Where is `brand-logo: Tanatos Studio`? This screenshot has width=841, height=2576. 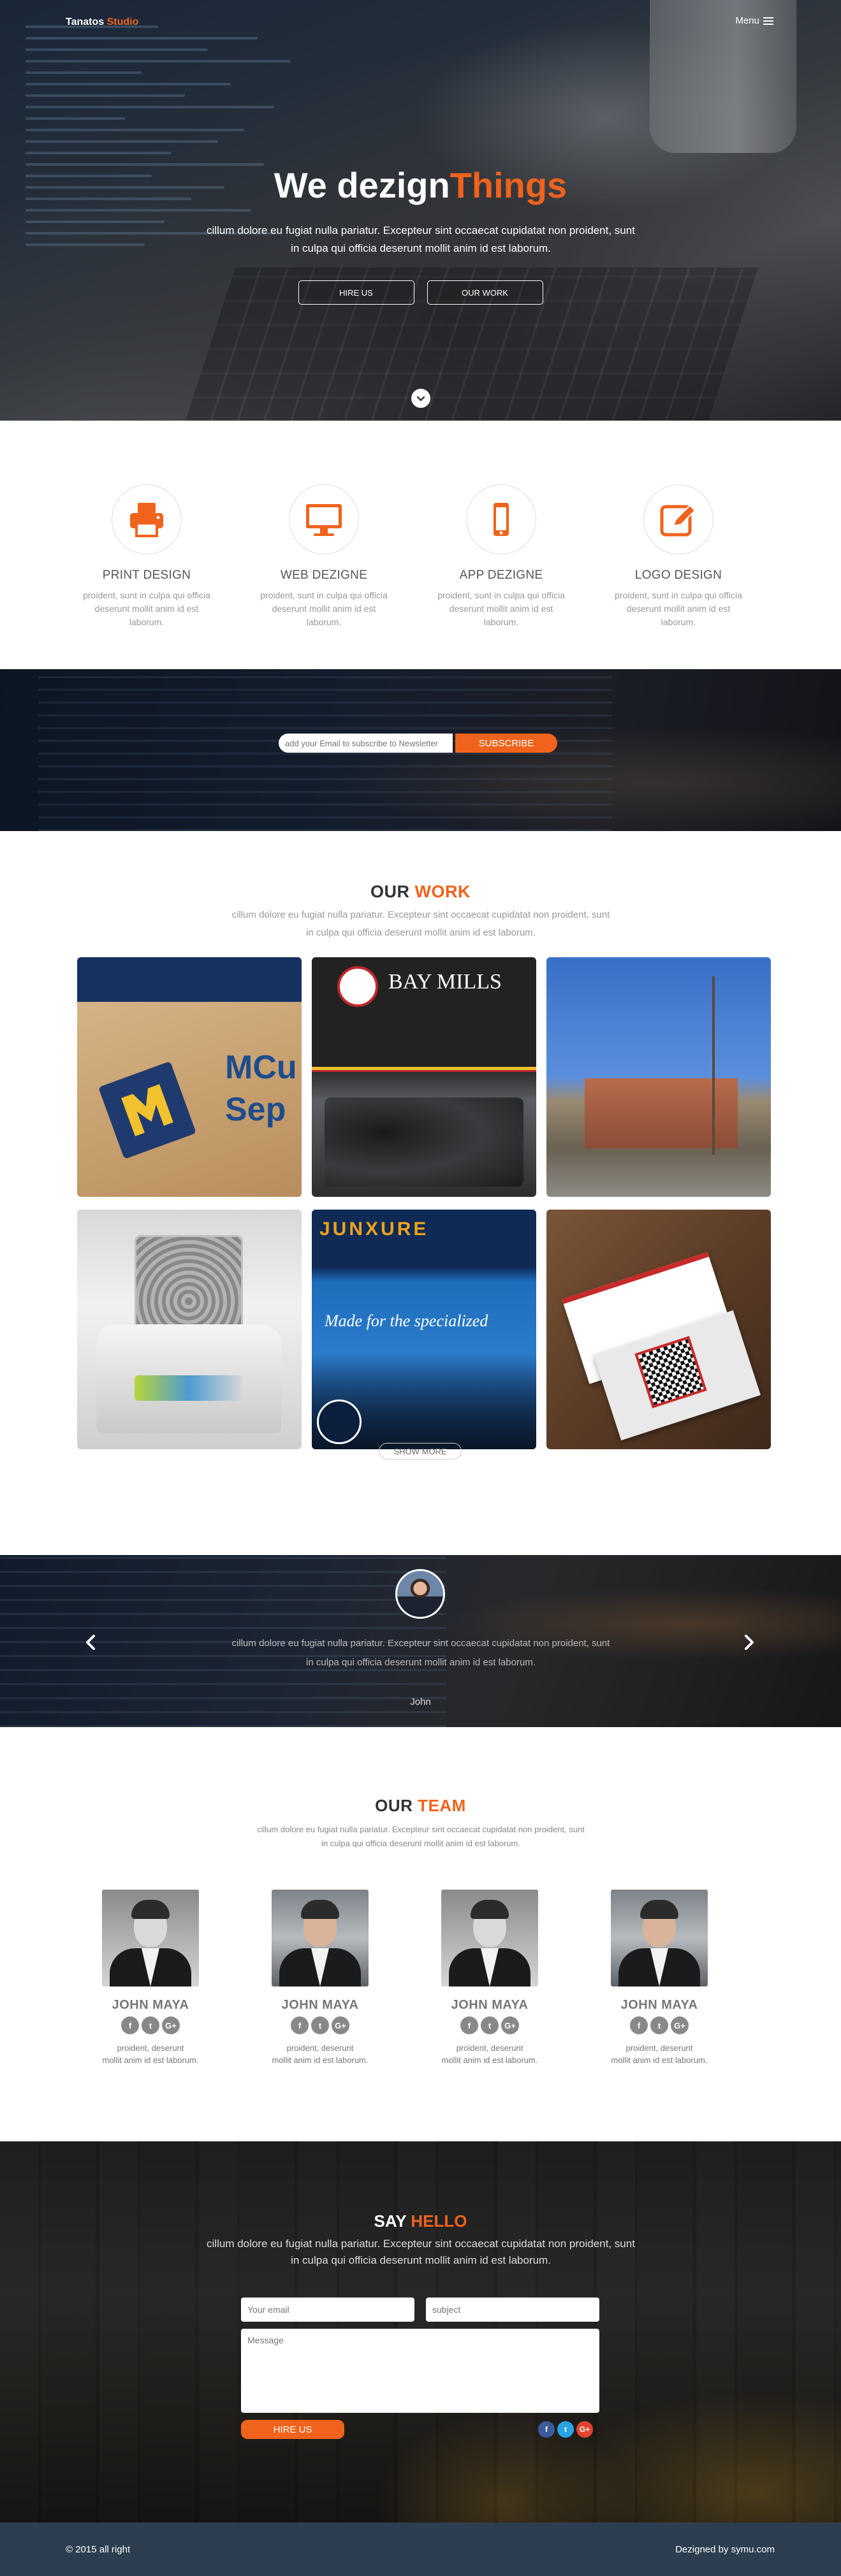 brand-logo: Tanatos Studio is located at coordinates (102, 22).